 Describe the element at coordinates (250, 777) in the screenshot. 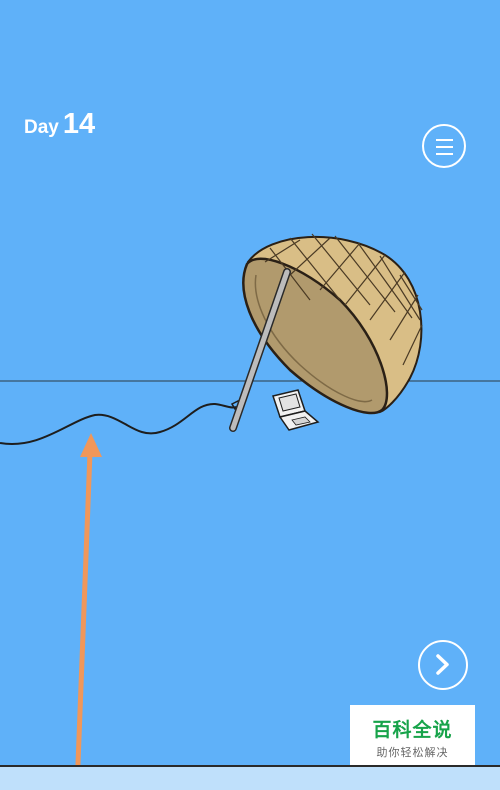

I see `ground-strip` at that location.